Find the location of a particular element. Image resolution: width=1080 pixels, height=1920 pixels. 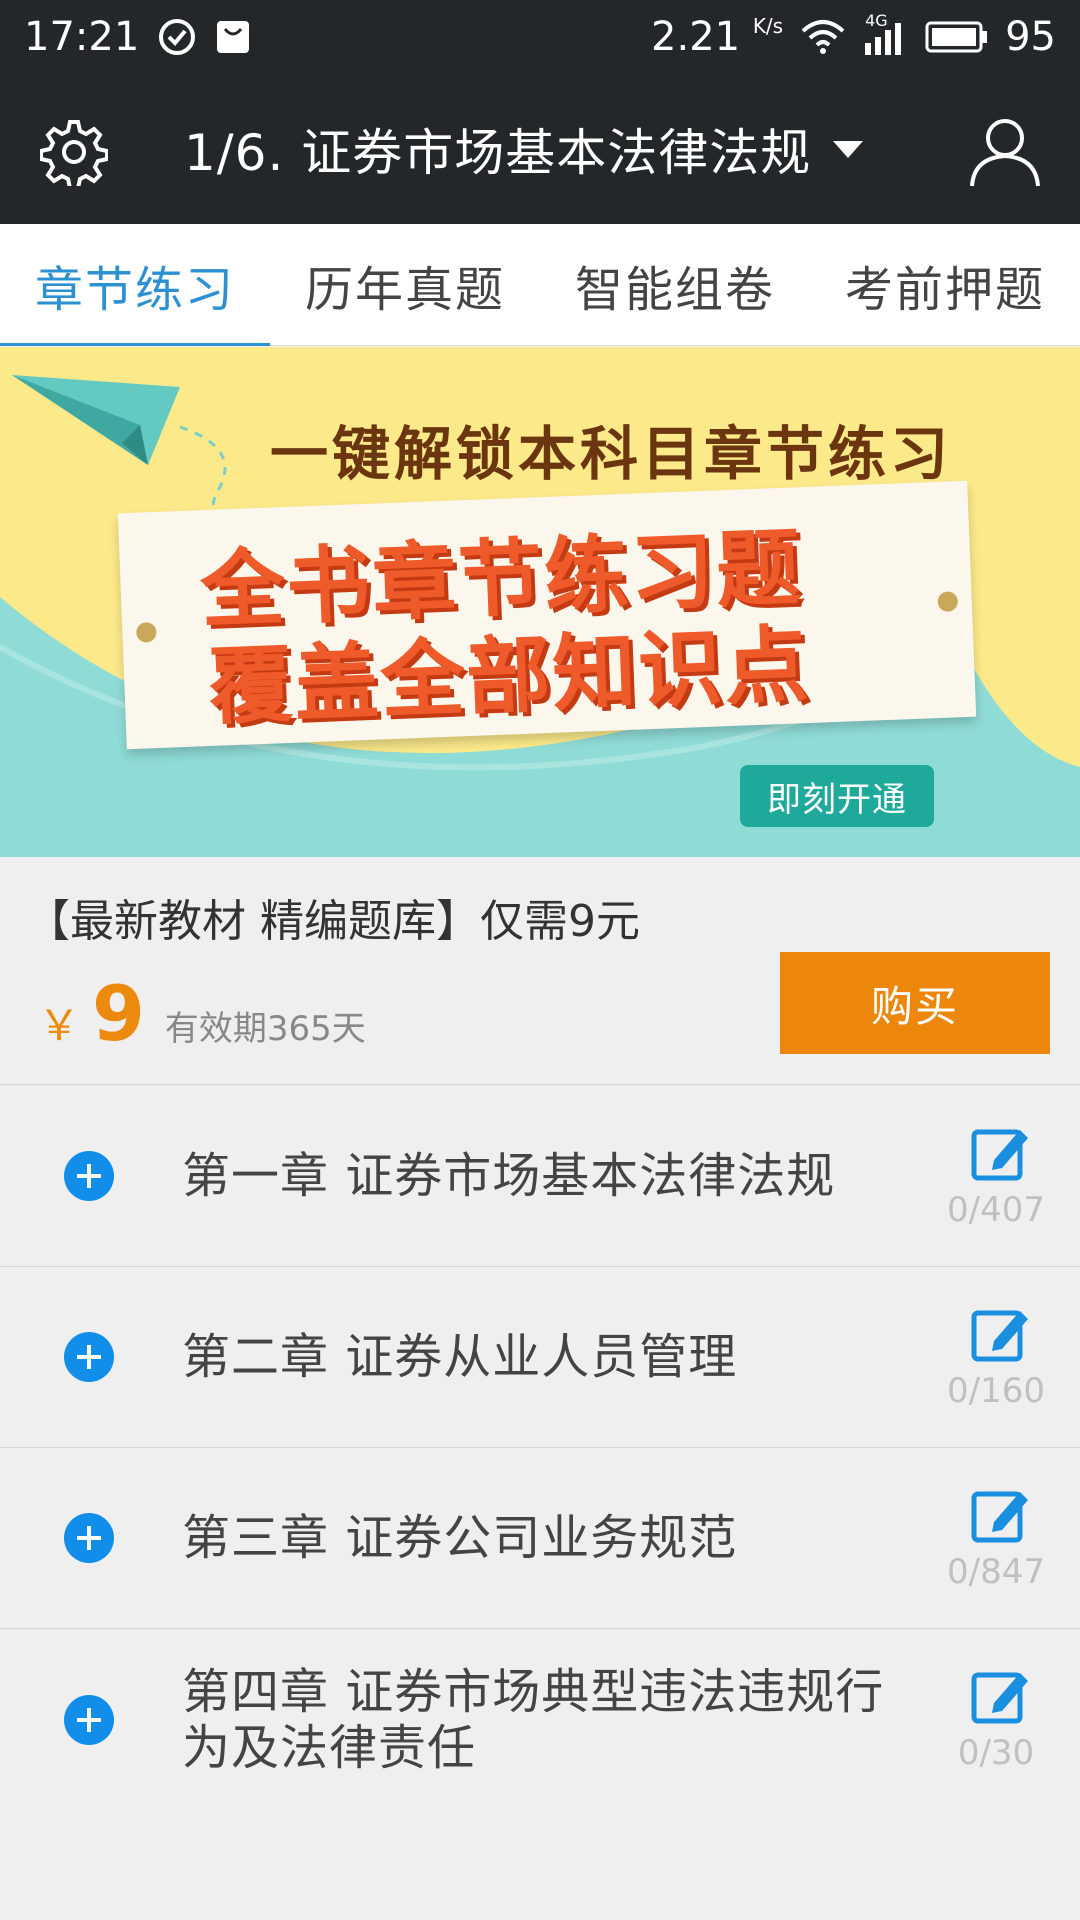

unlock-now-button: 即刻开通 is located at coordinates (837, 796).